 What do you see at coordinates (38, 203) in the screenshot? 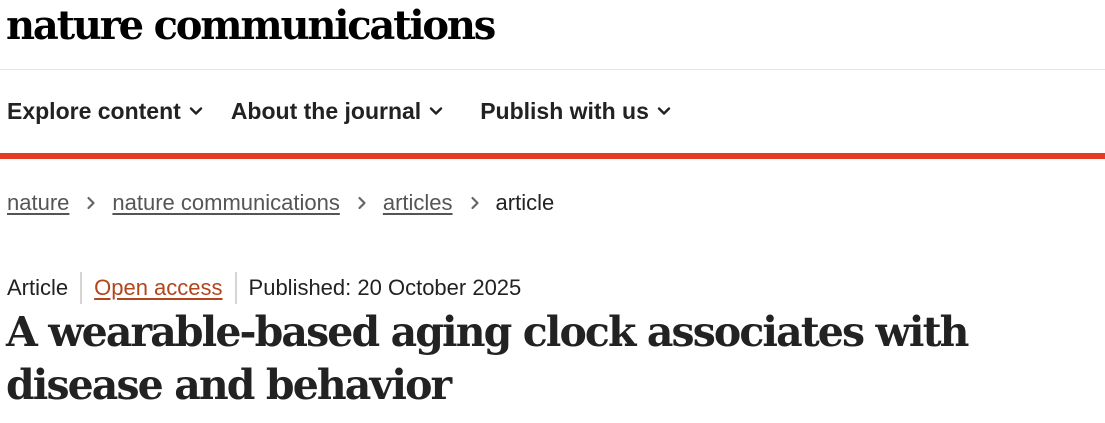
I see `breadcrumb-nature: nature` at bounding box center [38, 203].